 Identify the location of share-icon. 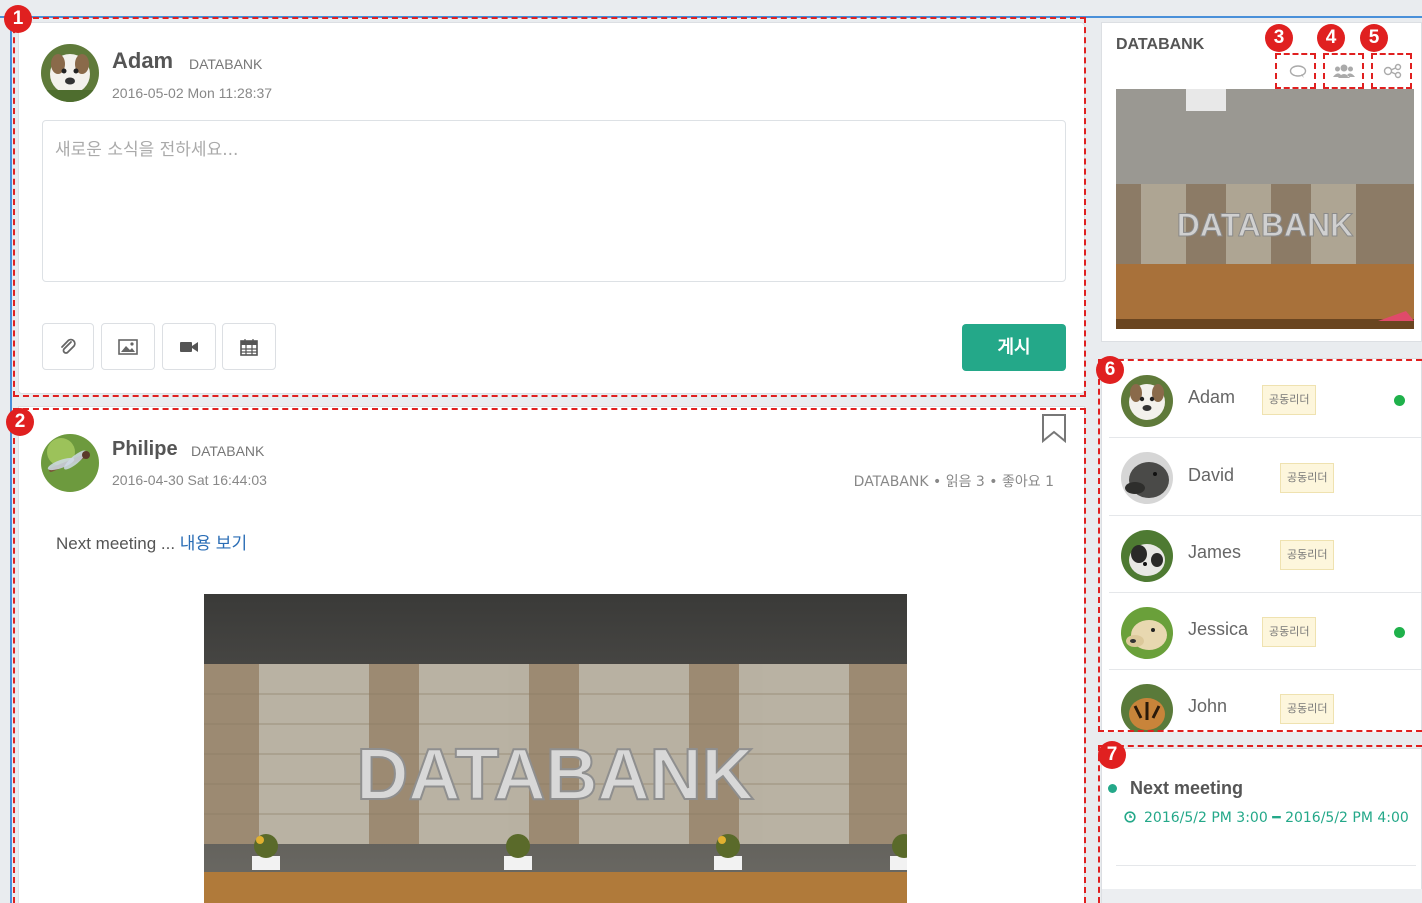
(1393, 75).